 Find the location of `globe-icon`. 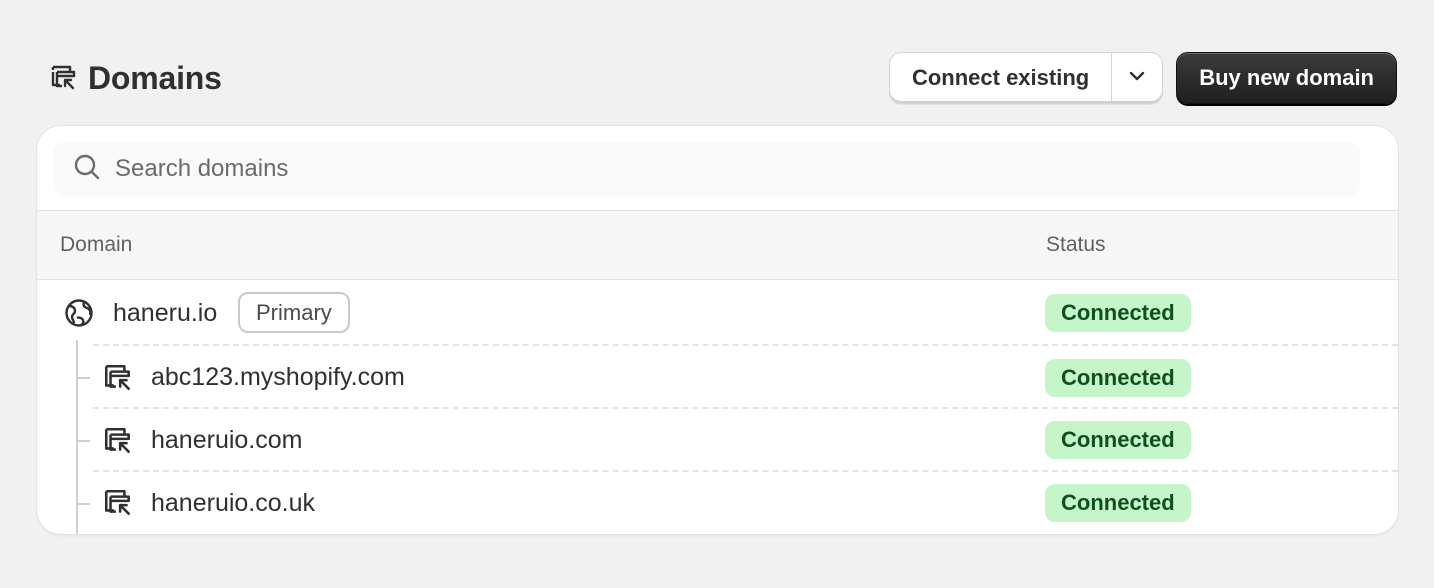

globe-icon is located at coordinates (79, 315).